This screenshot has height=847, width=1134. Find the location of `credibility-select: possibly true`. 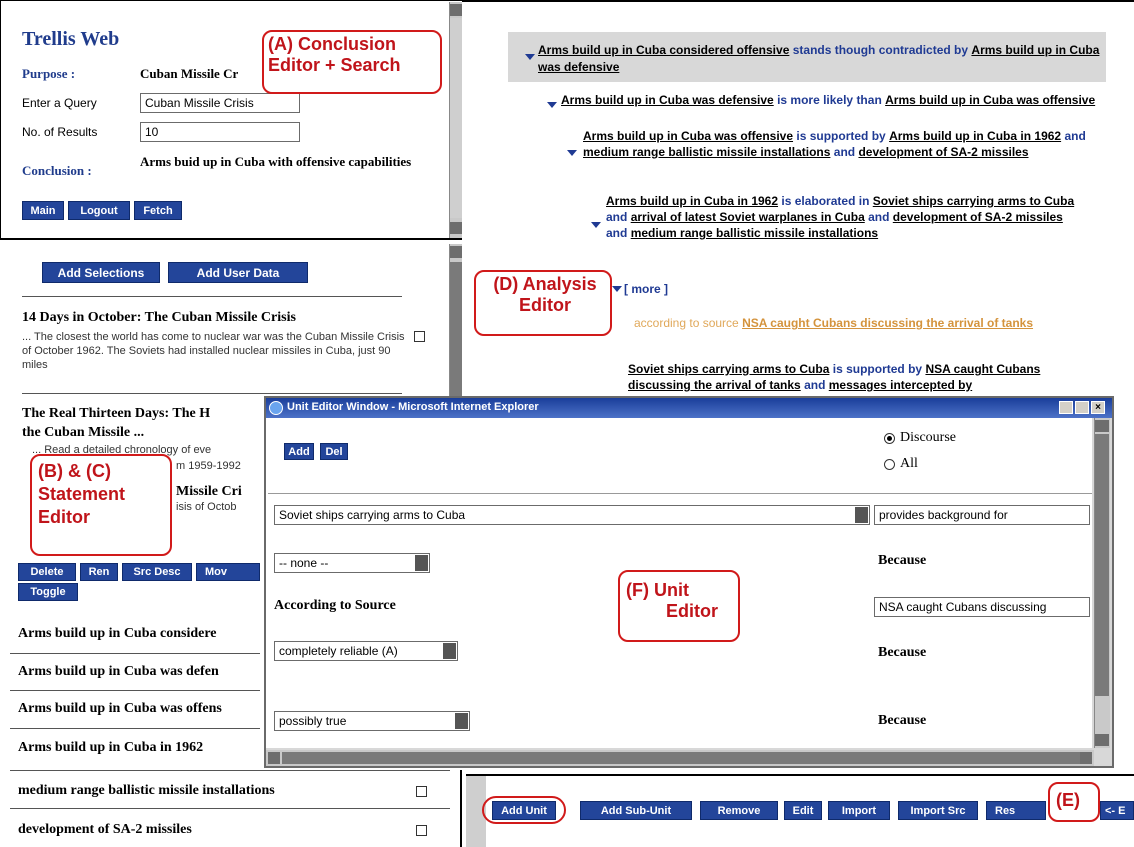

credibility-select: possibly true is located at coordinates (372, 721).